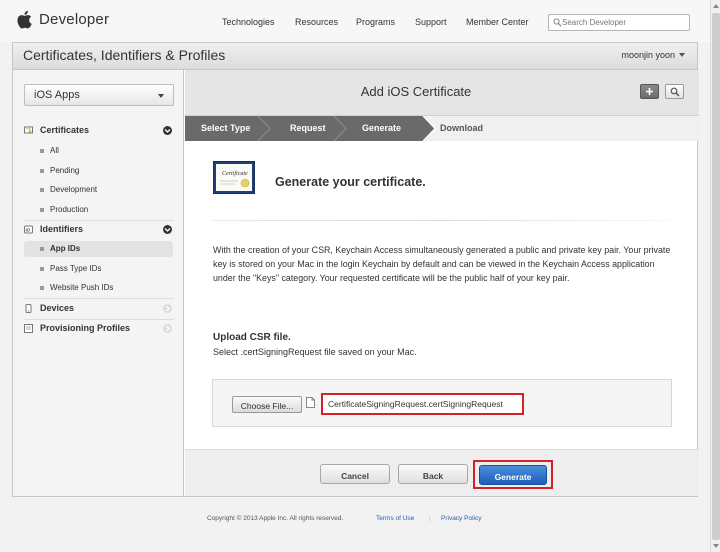  What do you see at coordinates (382, 128) in the screenshot?
I see `step-generate: Generate` at bounding box center [382, 128].